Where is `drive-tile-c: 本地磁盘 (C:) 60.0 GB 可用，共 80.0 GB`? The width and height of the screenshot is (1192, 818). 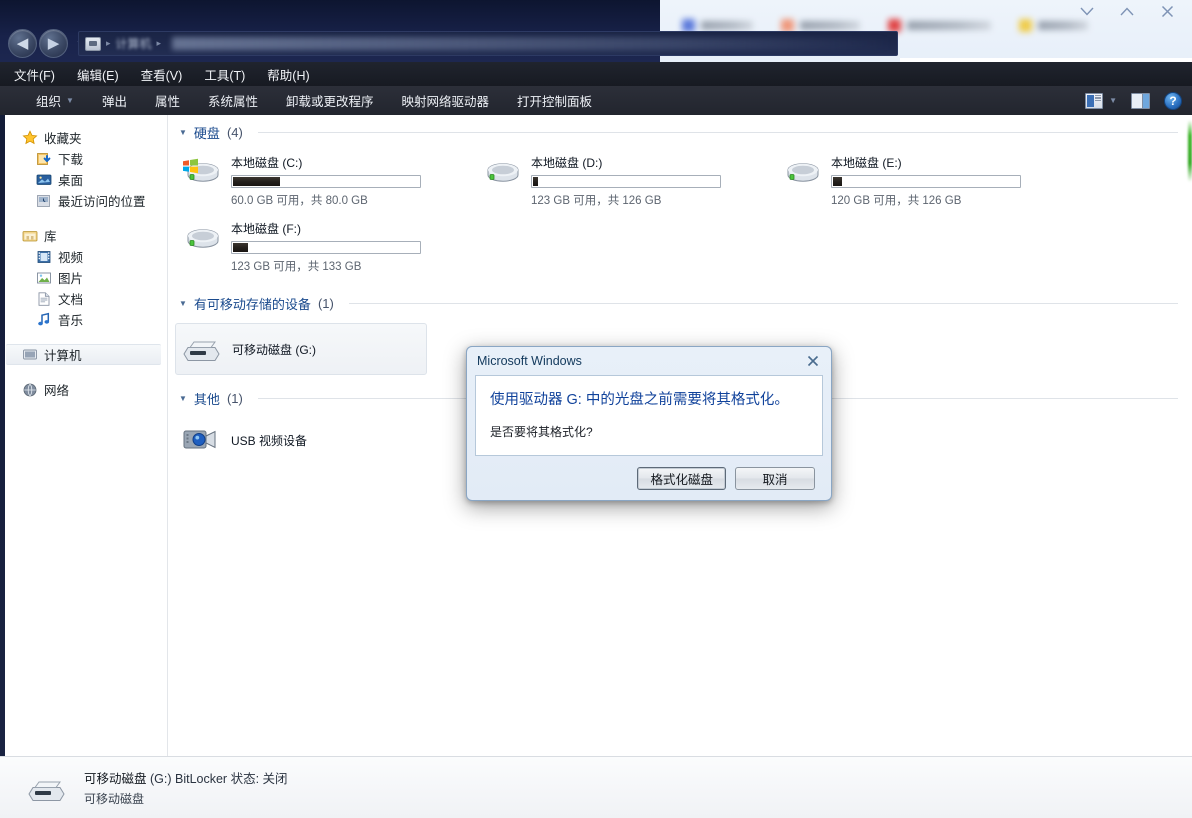 drive-tile-c: 本地磁盘 (C:) 60.0 GB 可用，共 80.0 GB is located at coordinates (325, 181).